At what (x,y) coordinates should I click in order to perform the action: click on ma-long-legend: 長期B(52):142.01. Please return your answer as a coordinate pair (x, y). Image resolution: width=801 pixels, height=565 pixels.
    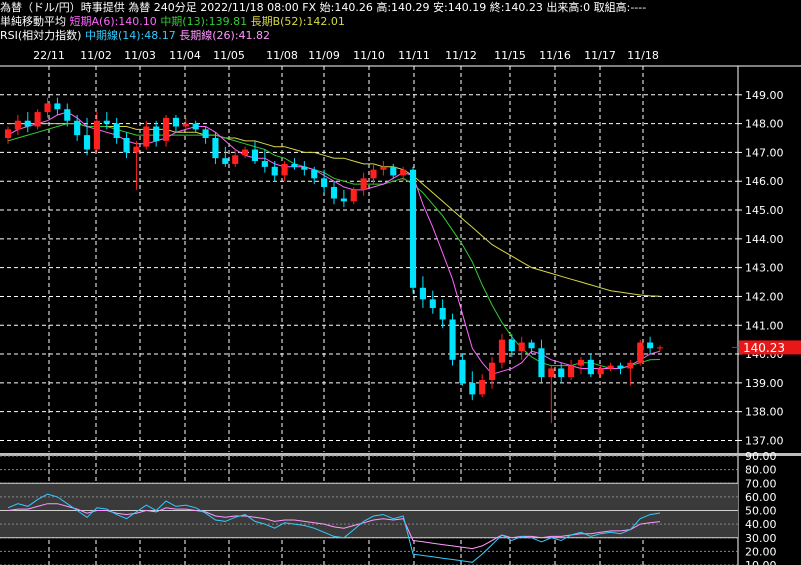
    Looking at the image, I should click on (297, 21).